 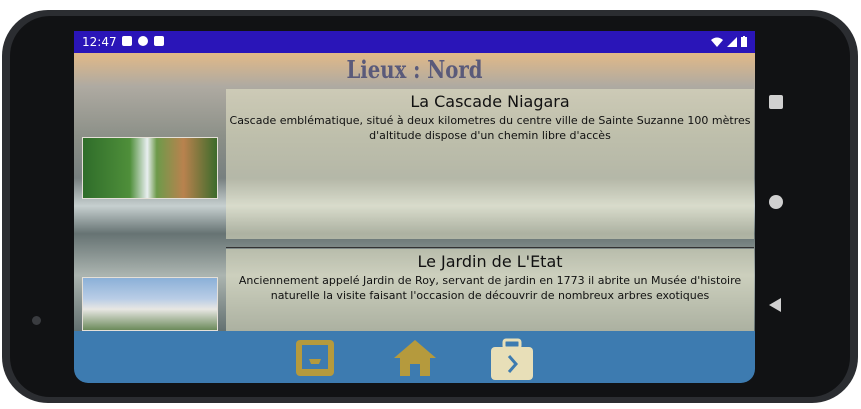 What do you see at coordinates (414, 69) in the screenshot?
I see `page-title: Lieux : Nord` at bounding box center [414, 69].